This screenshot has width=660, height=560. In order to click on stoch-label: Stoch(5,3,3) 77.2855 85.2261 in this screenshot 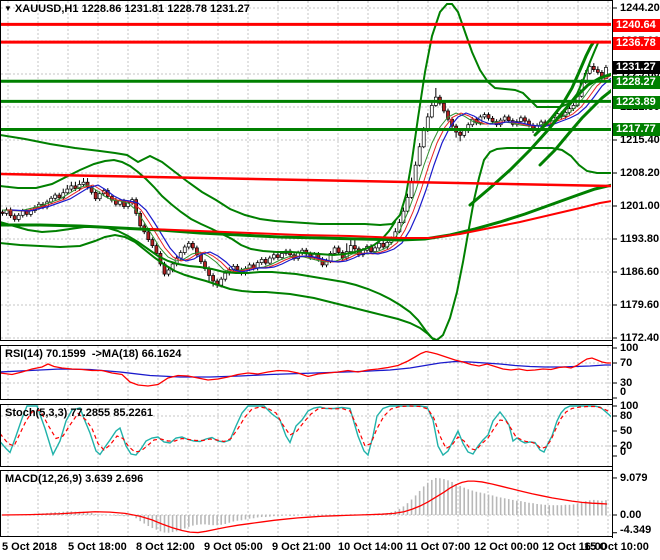, I will do `click(79, 413)`.